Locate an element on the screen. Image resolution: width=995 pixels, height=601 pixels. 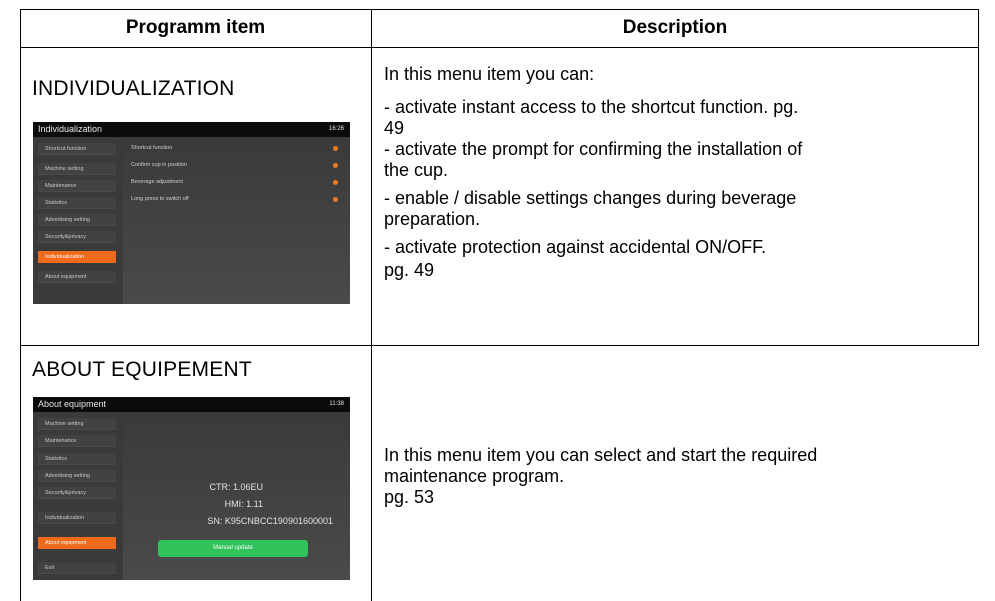
serial-number: SN: K95CNBCC190901600001 is located at coordinates (270, 521).